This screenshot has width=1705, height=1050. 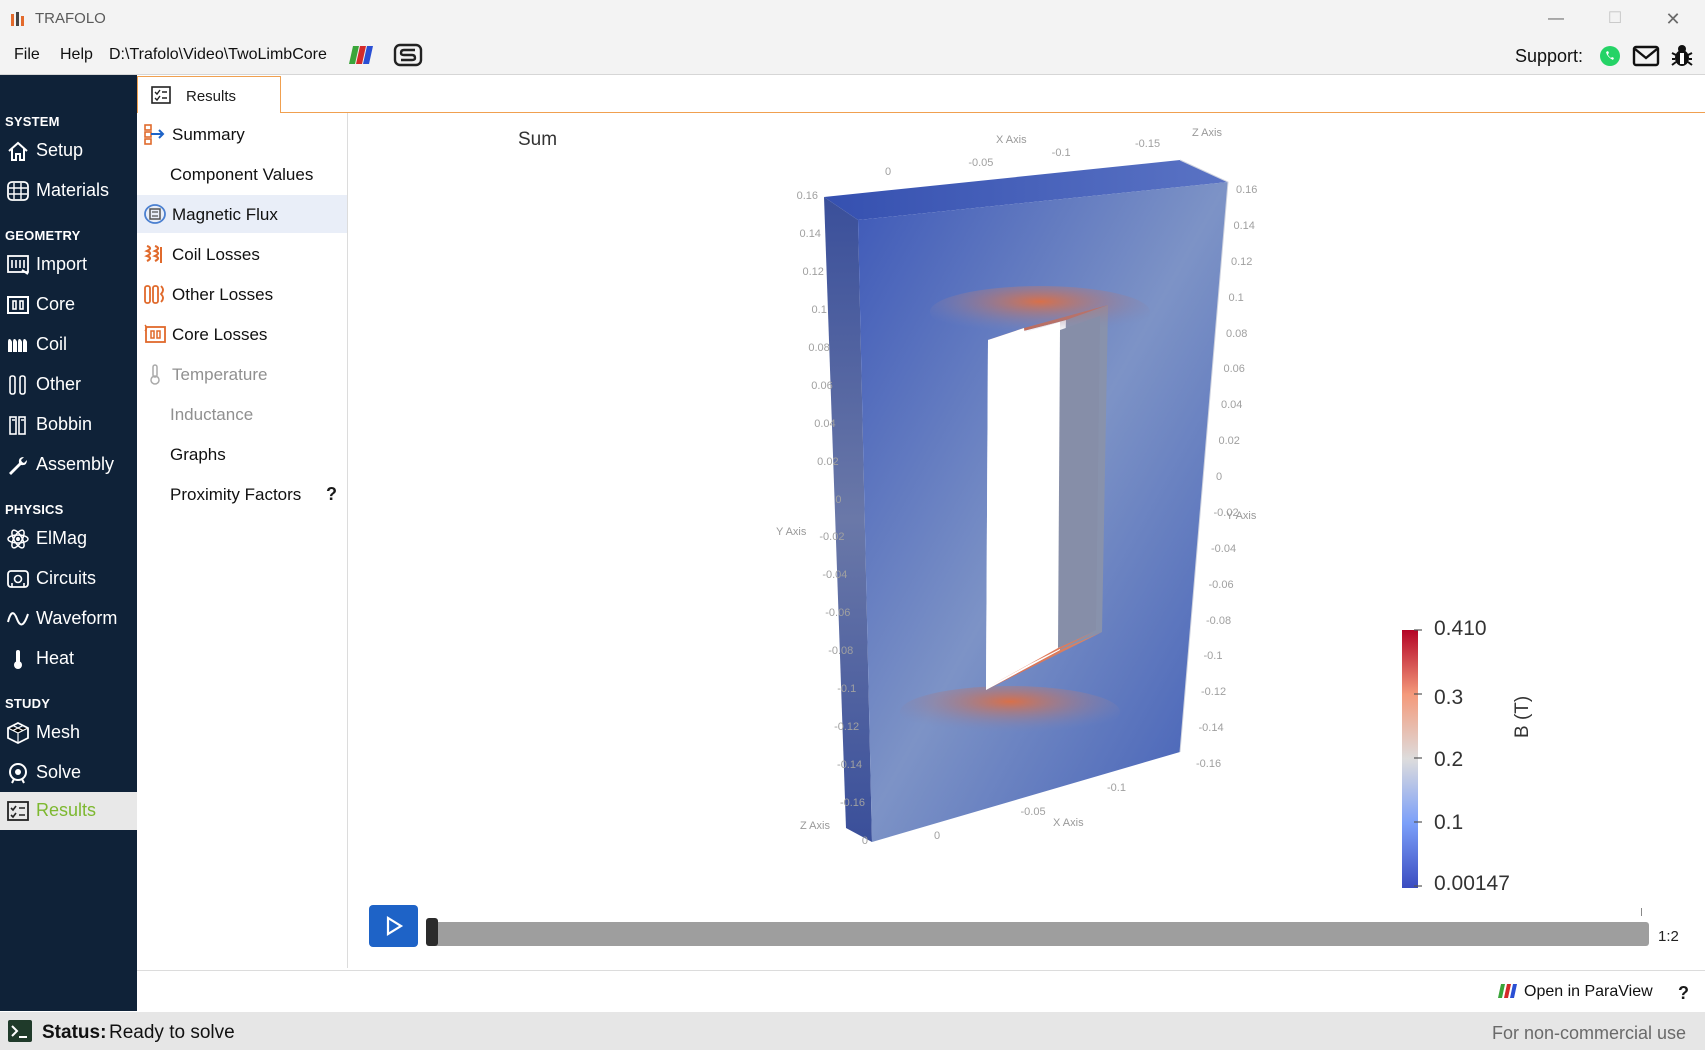 I want to click on section-study: STUDY, so click(x=28, y=703).